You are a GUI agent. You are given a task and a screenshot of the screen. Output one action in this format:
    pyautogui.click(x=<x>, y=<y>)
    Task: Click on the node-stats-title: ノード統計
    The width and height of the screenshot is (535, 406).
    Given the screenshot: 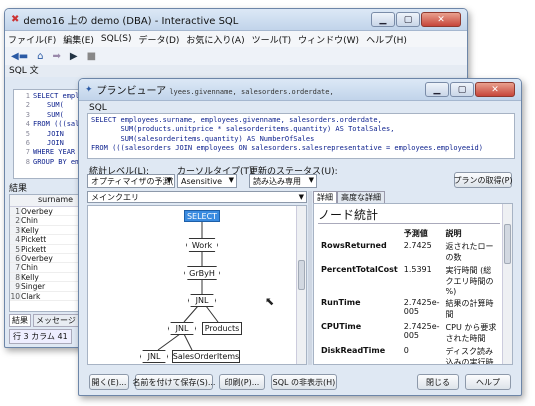 What is the action you would take?
    pyautogui.click(x=409, y=215)
    